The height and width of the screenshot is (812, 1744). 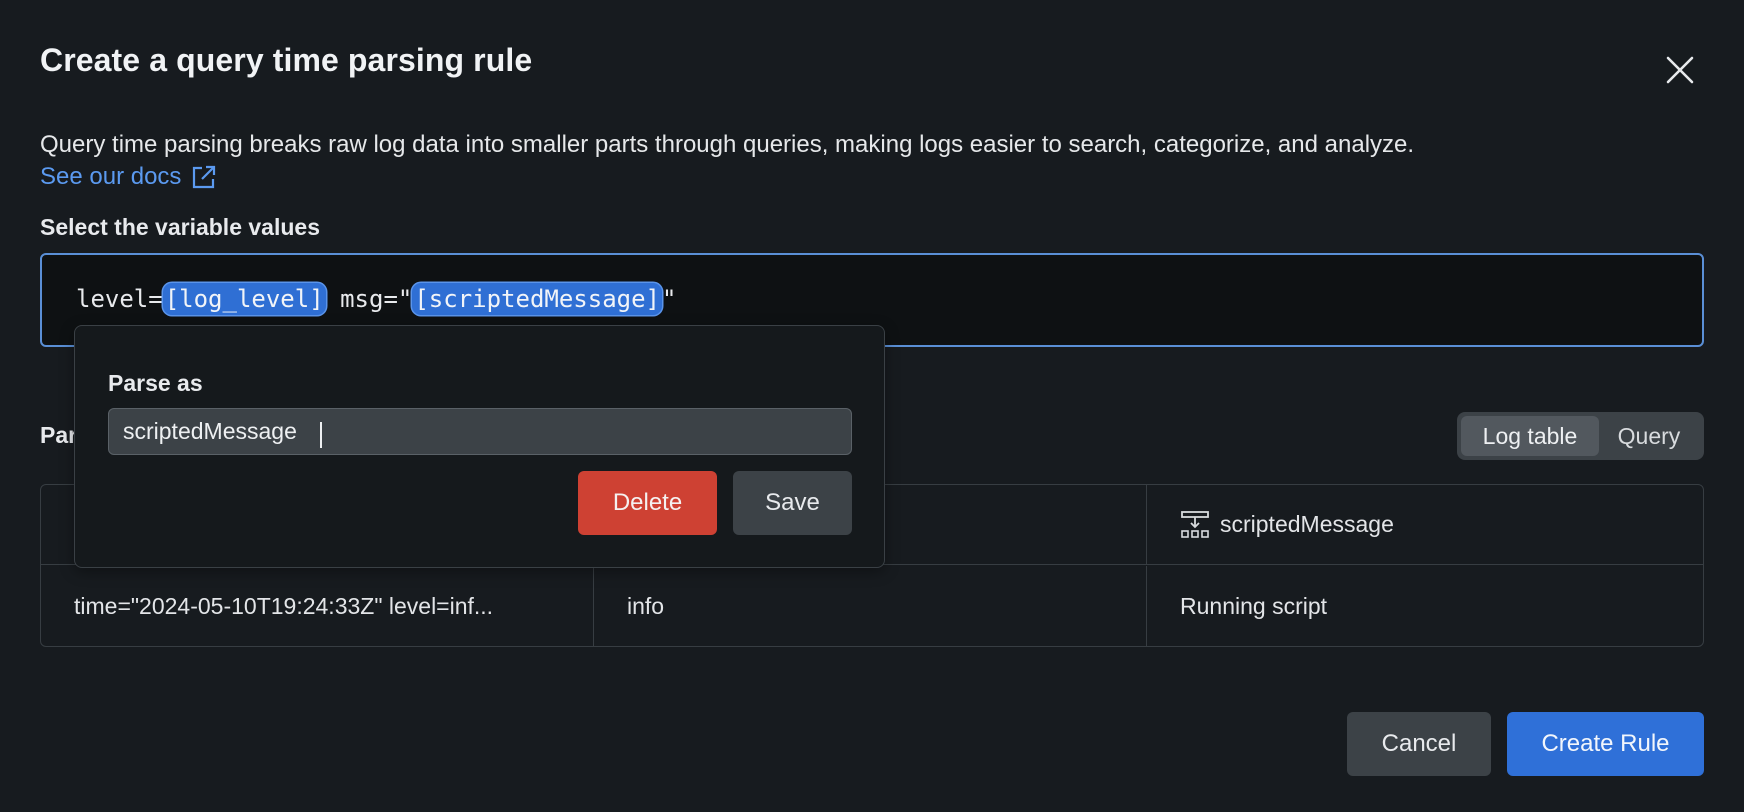 What do you see at coordinates (669, 299) in the screenshot?
I see `pattern-literal: "` at bounding box center [669, 299].